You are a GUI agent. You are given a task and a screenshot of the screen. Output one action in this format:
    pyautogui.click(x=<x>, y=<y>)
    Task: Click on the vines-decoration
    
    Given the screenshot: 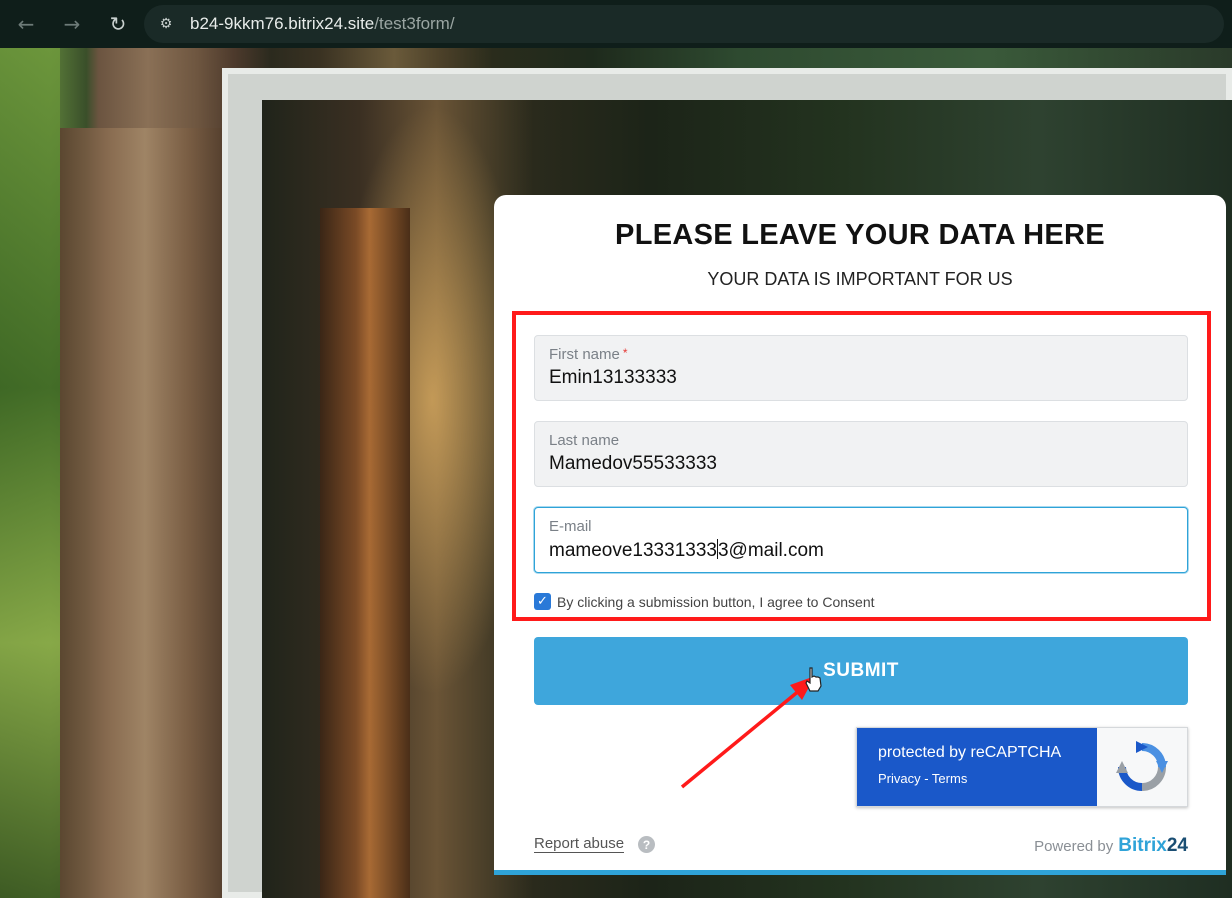 What is the action you would take?
    pyautogui.click(x=30, y=473)
    